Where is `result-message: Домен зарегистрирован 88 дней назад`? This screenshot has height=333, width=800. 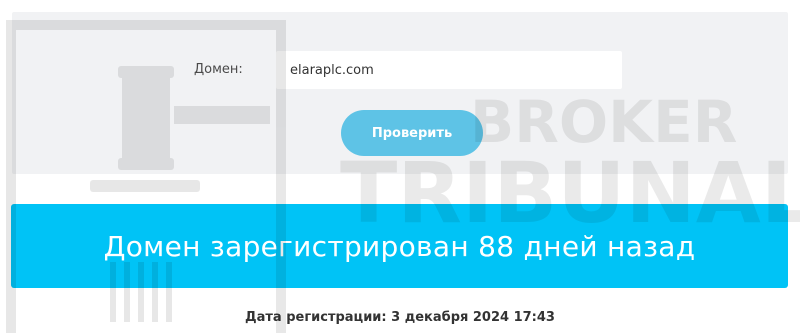
result-message: Домен зарегистрирован 88 дней назад is located at coordinates (399, 246).